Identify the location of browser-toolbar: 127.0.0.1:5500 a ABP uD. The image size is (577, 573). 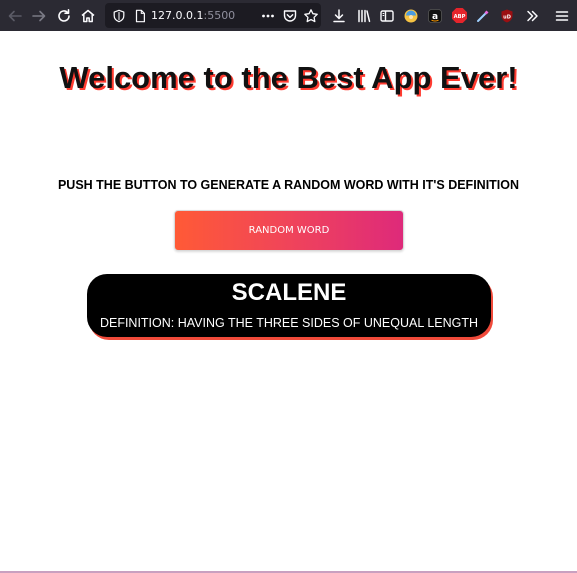
(288, 15).